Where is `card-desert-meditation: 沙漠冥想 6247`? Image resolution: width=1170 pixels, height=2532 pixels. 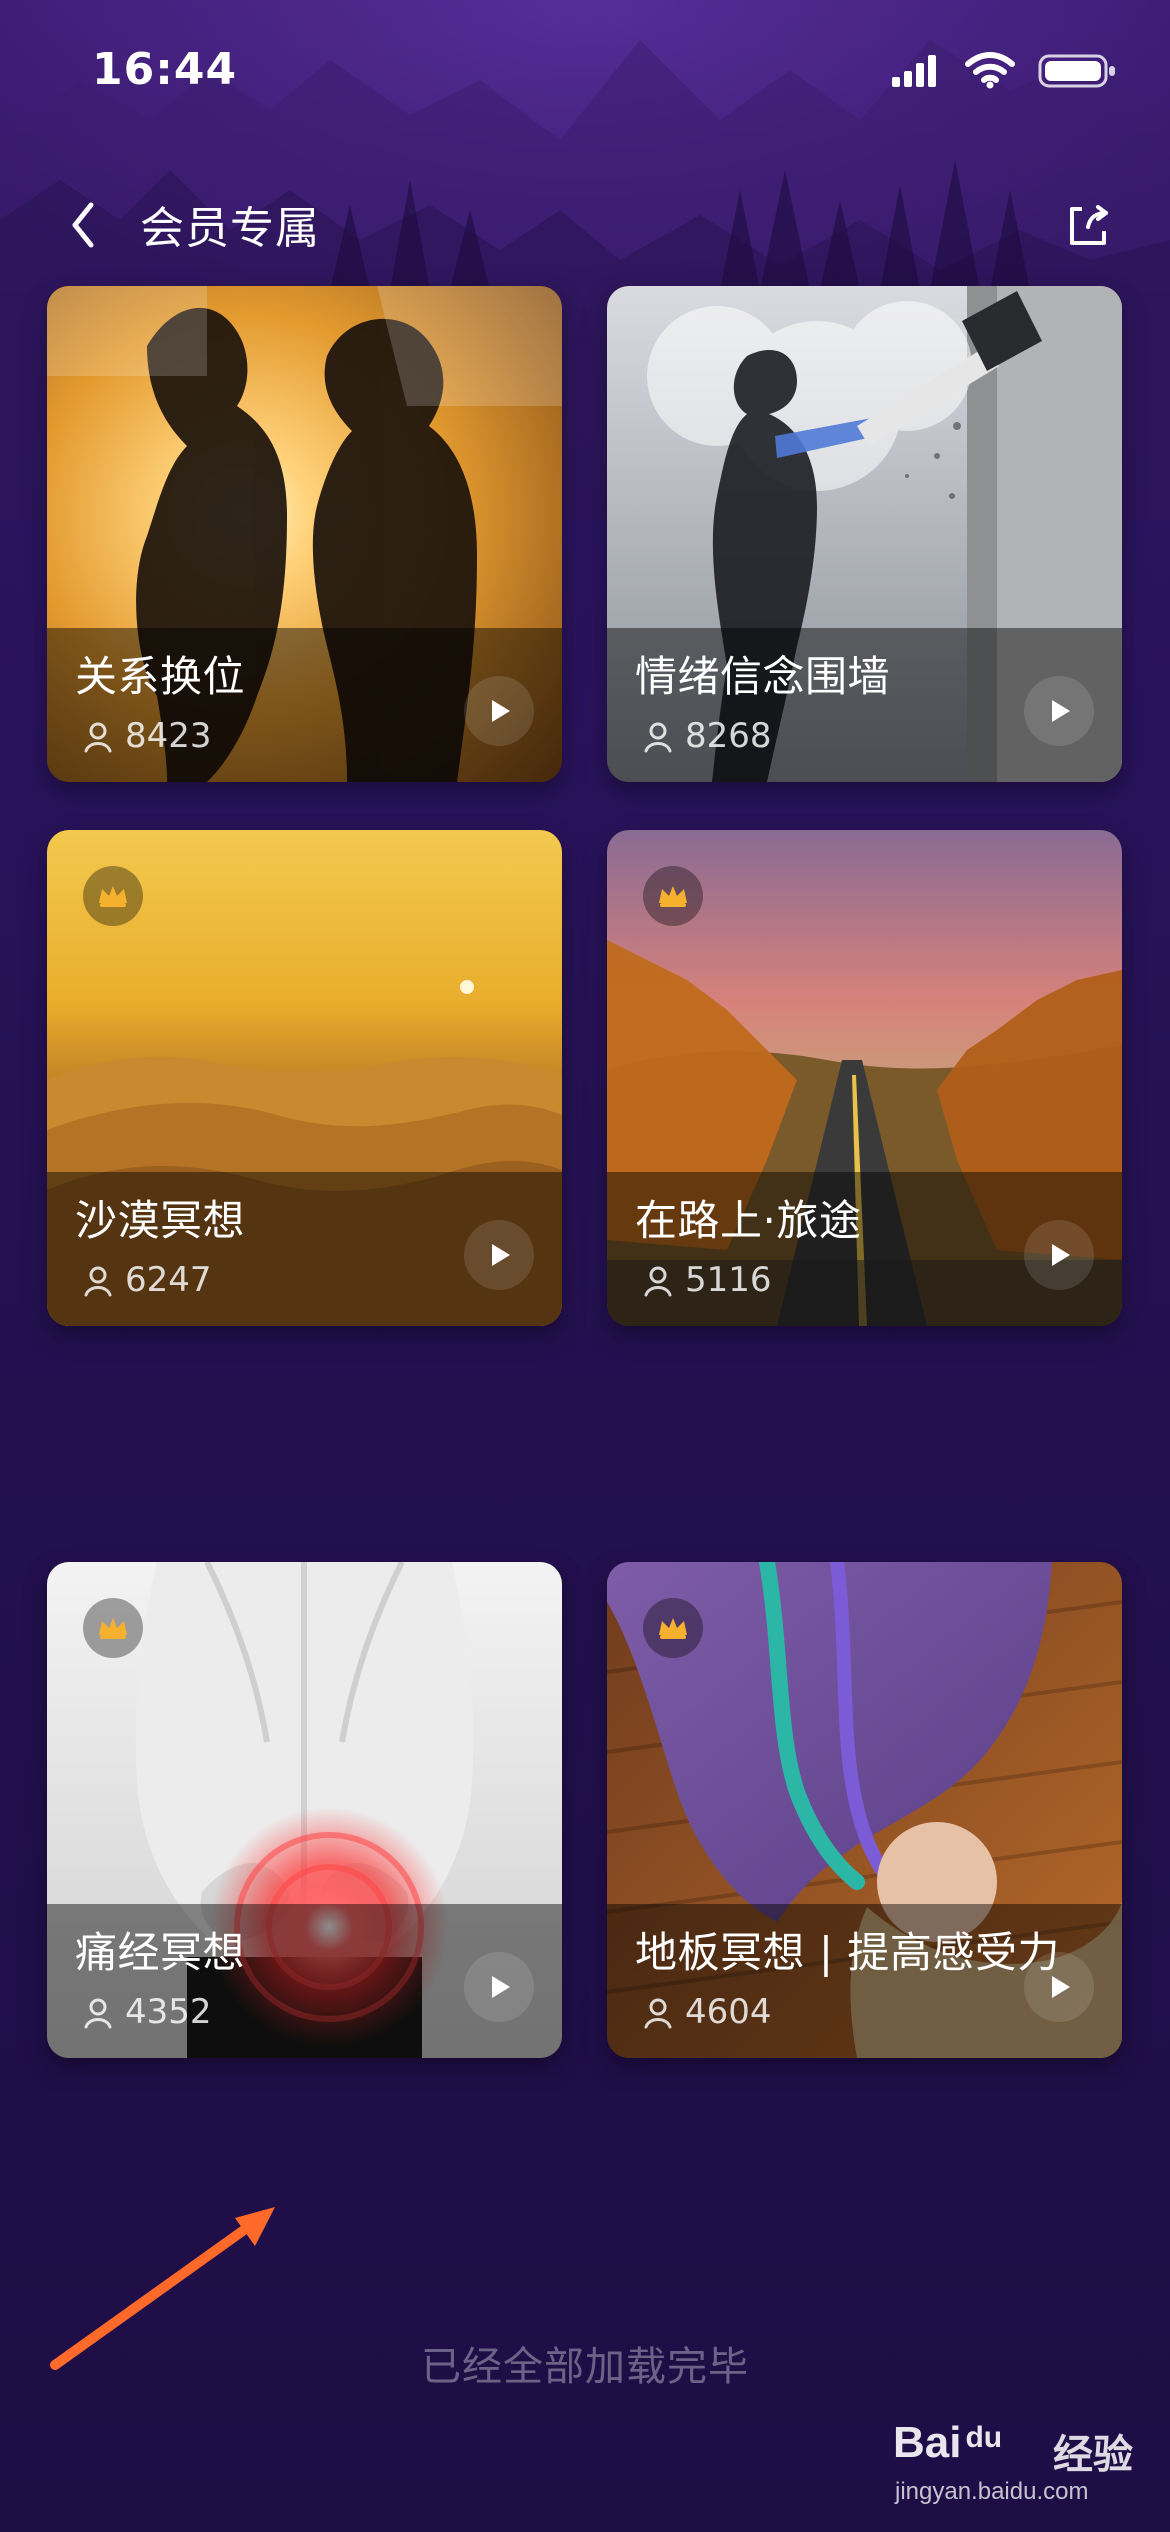 card-desert-meditation: 沙漠冥想 6247 is located at coordinates (304, 1078).